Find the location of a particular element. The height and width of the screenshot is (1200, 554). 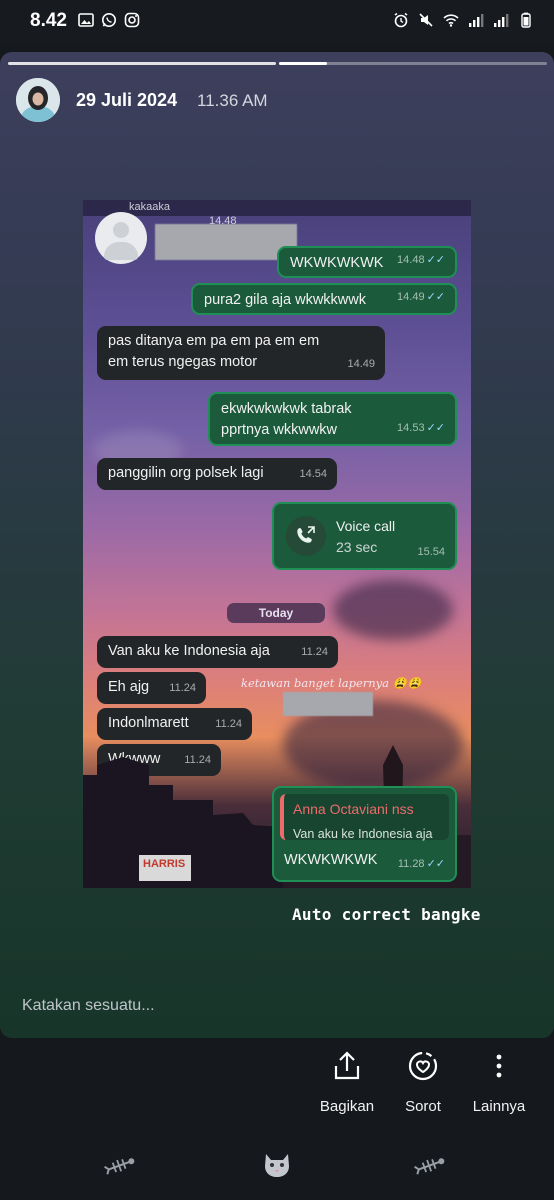

battery-icon is located at coordinates (526, 20).